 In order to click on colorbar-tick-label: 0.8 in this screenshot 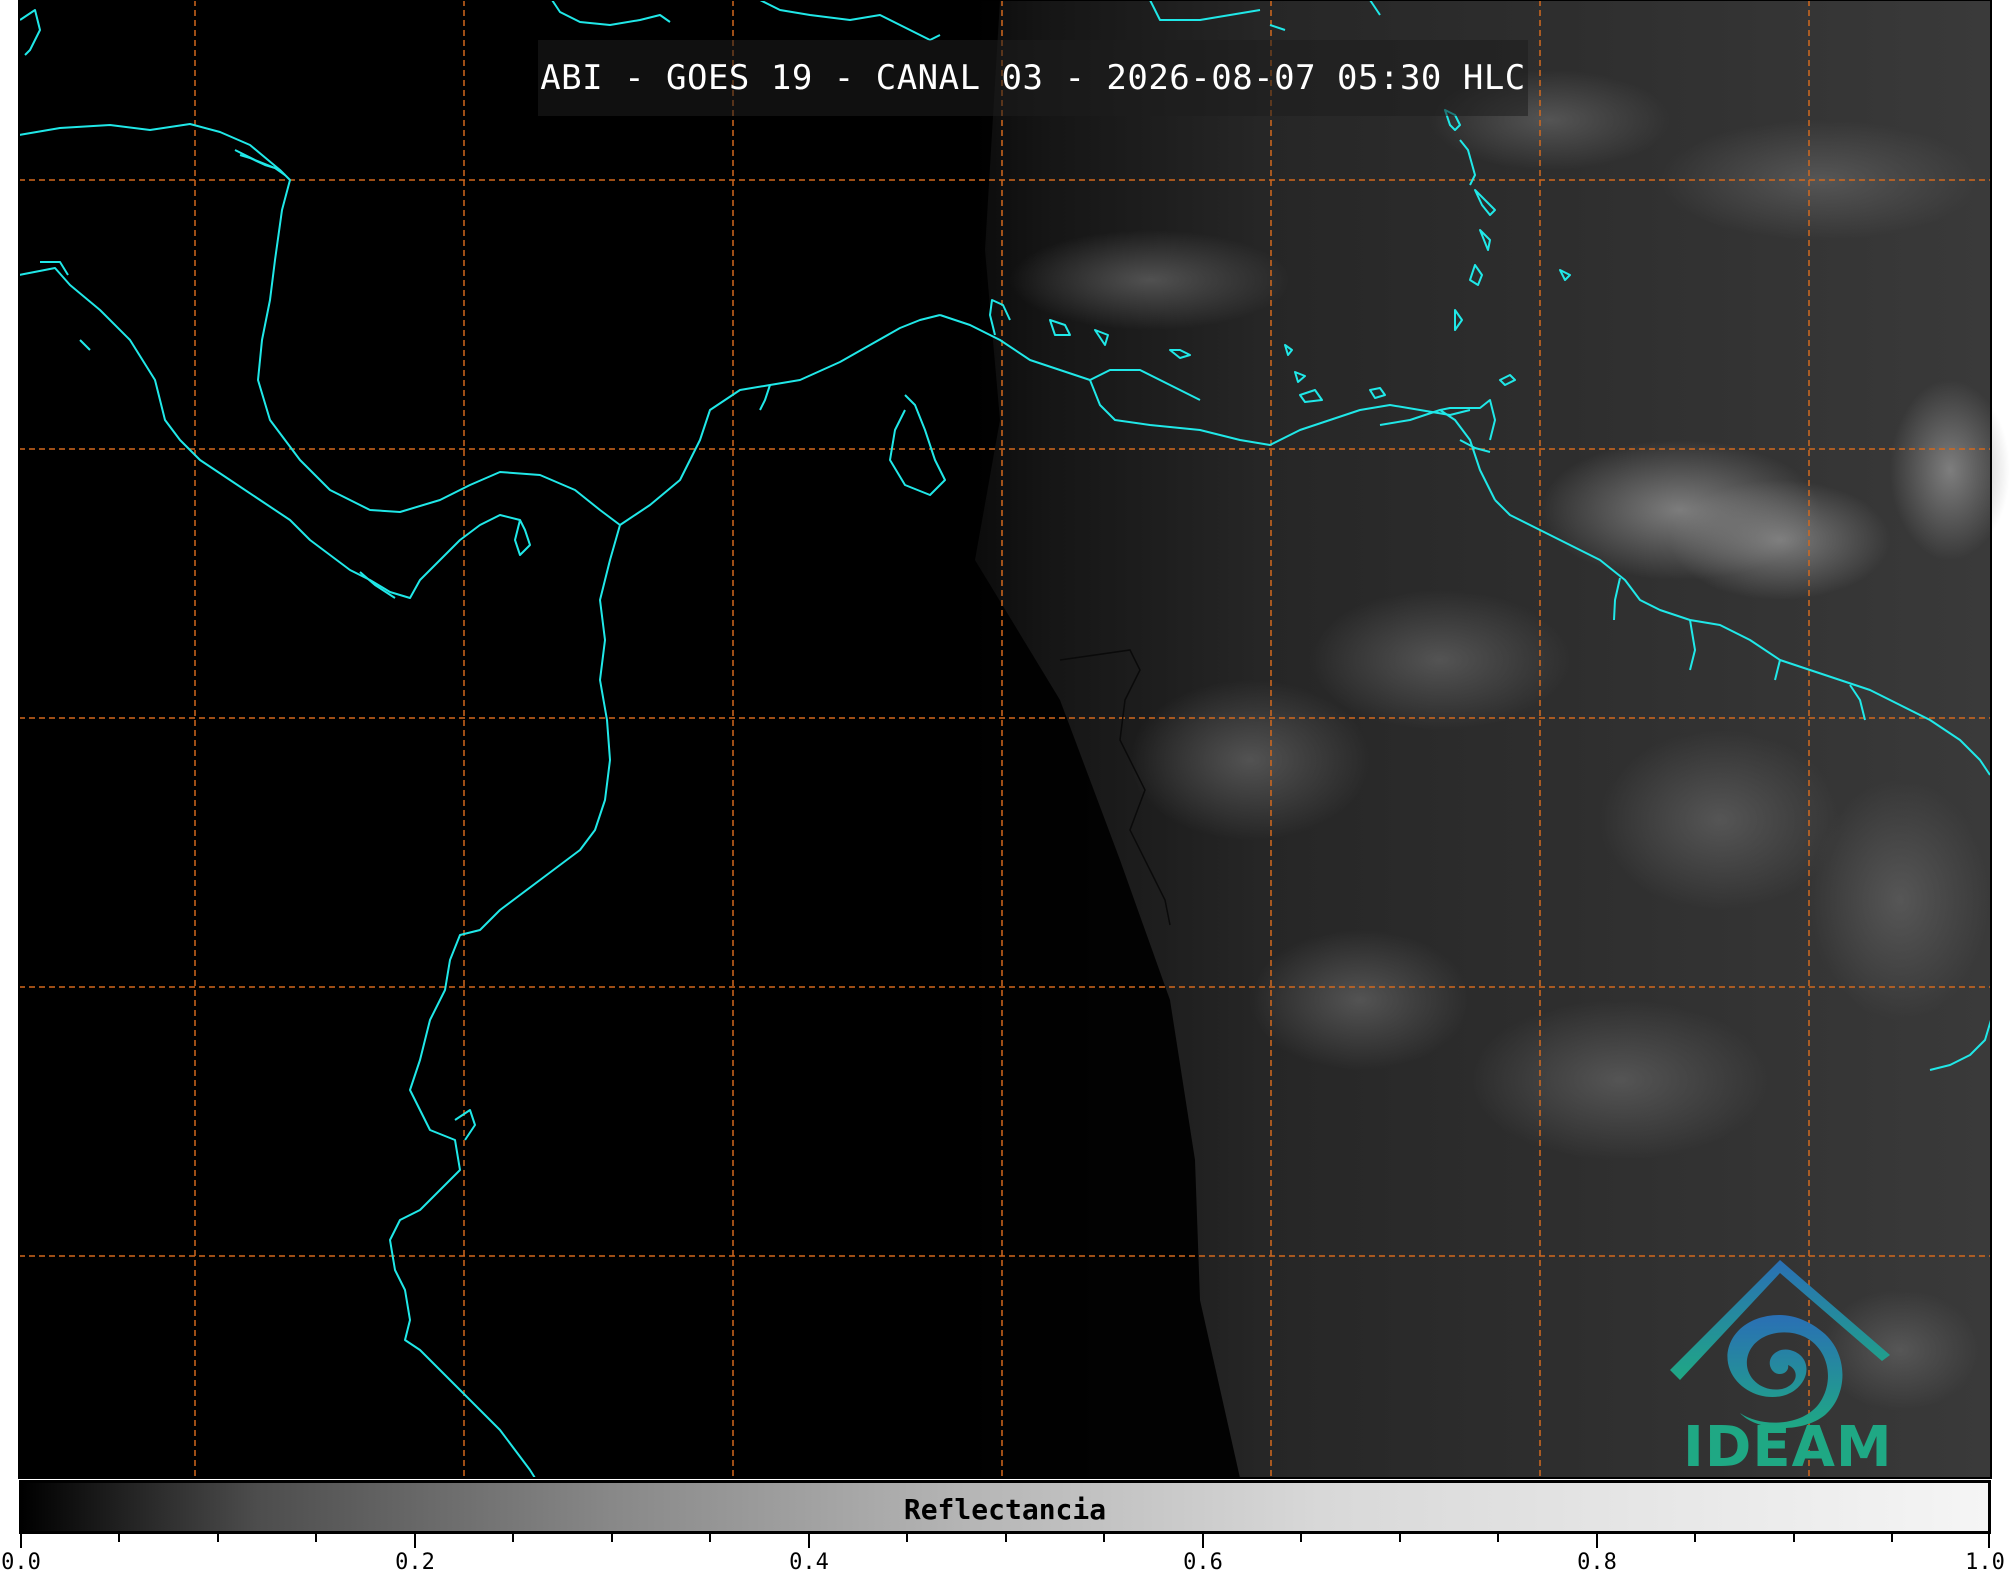, I will do `click(1597, 1562)`.